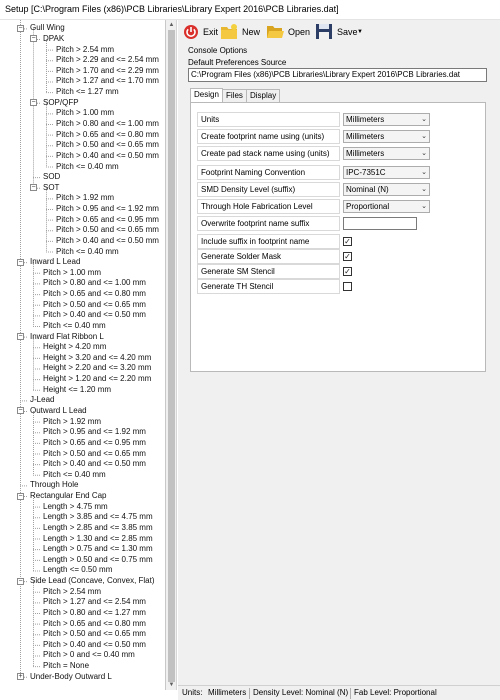 Image resolution: width=500 pixels, height=700 pixels. I want to click on tab-design: Design, so click(206, 95).